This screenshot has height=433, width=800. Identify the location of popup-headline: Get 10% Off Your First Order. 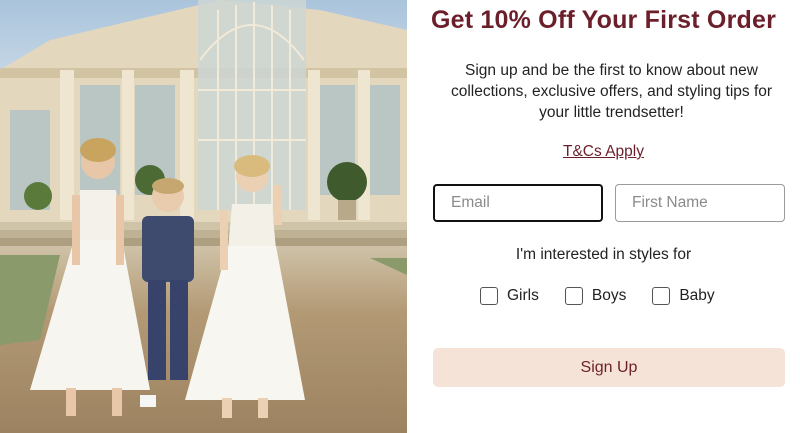
(603, 20).